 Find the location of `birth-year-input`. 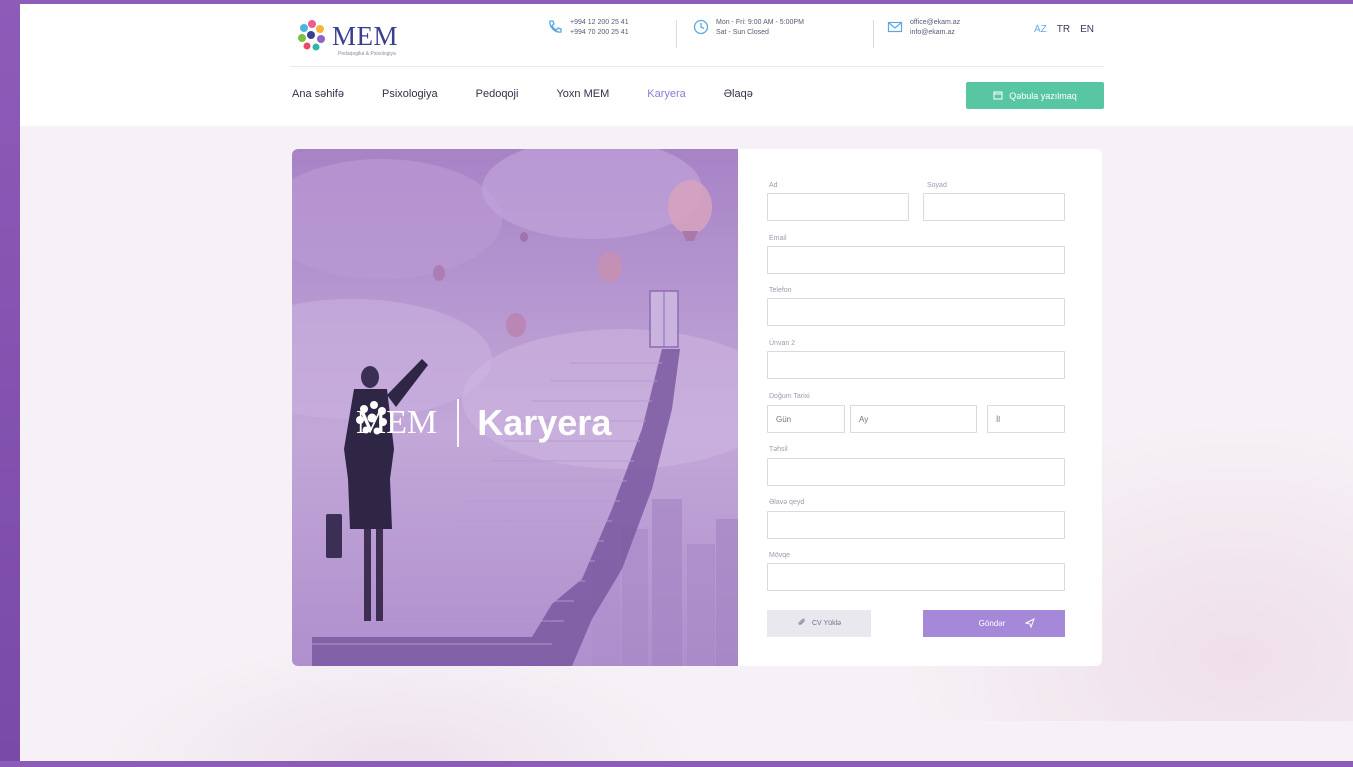

birth-year-input is located at coordinates (1026, 419).